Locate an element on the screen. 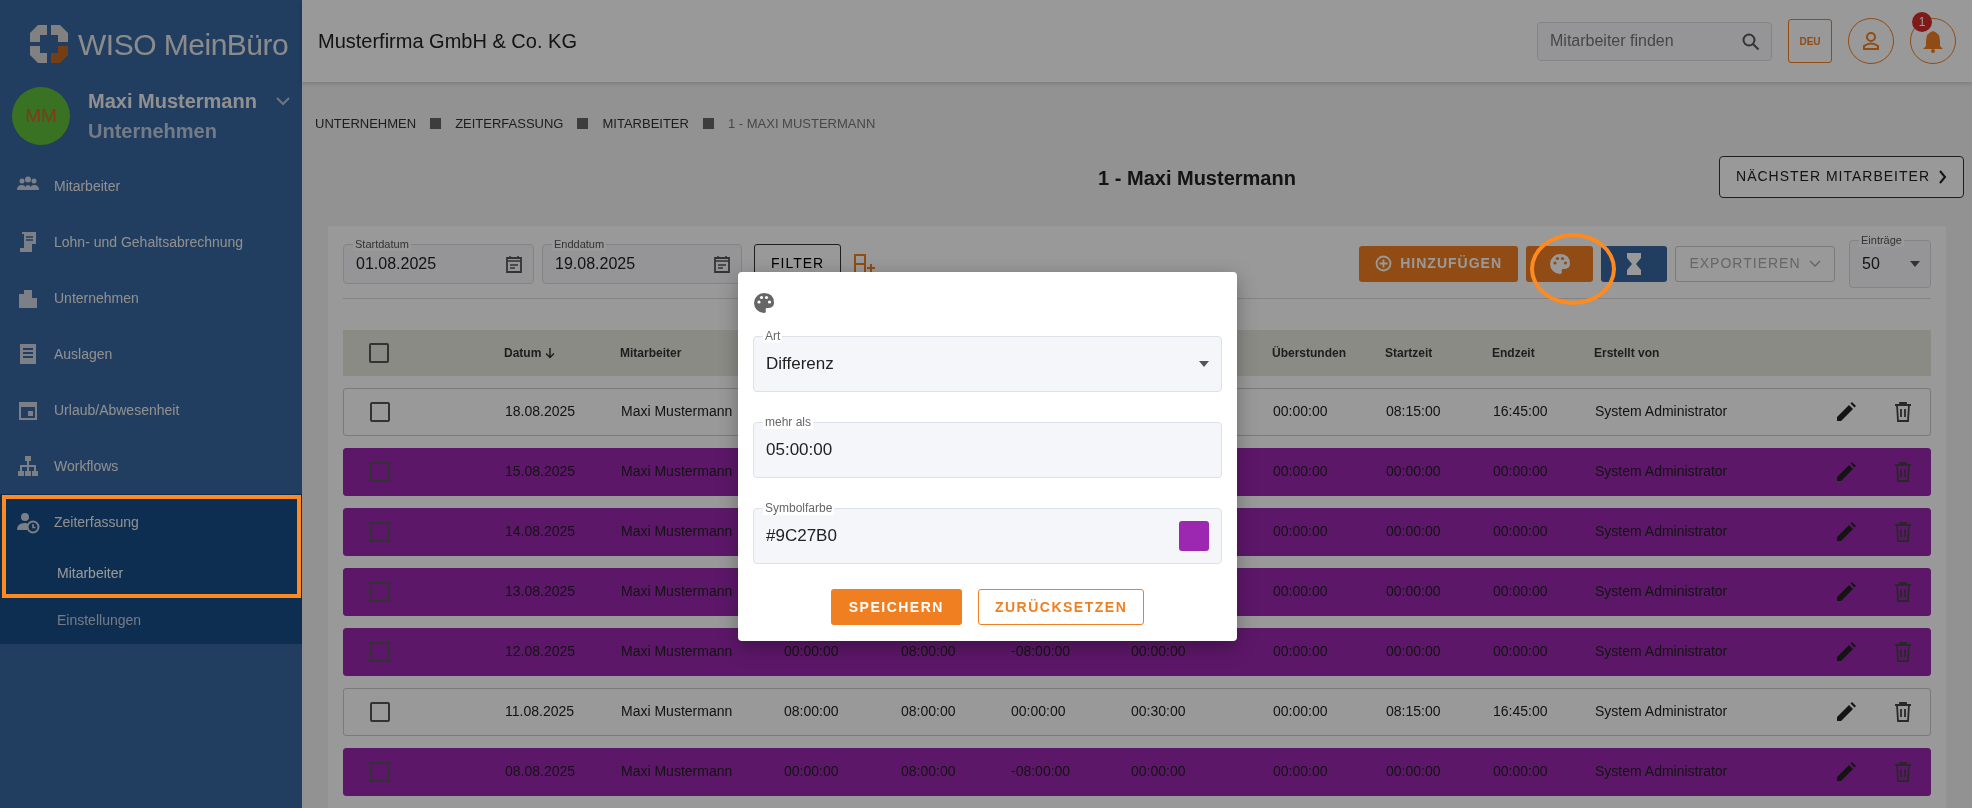  table-cell-text: 08.08.2025 is located at coordinates (541, 771).